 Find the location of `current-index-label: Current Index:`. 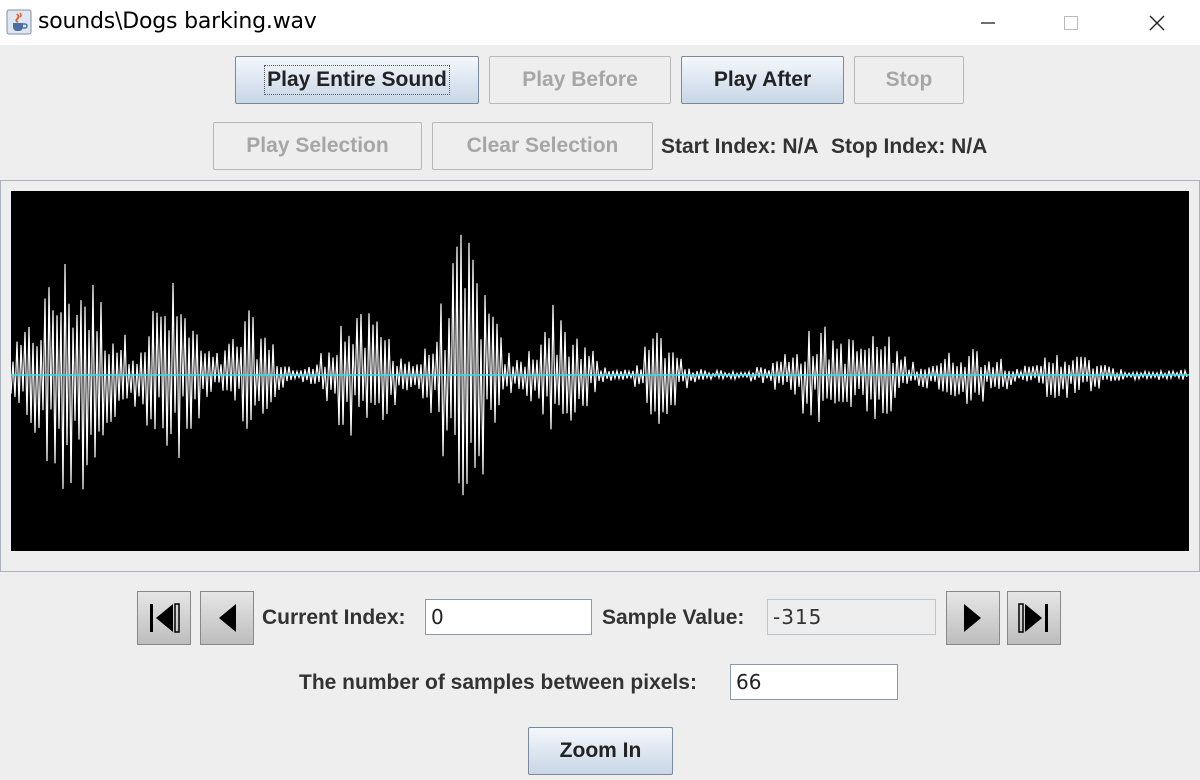

current-index-label: Current Index: is located at coordinates (334, 617).